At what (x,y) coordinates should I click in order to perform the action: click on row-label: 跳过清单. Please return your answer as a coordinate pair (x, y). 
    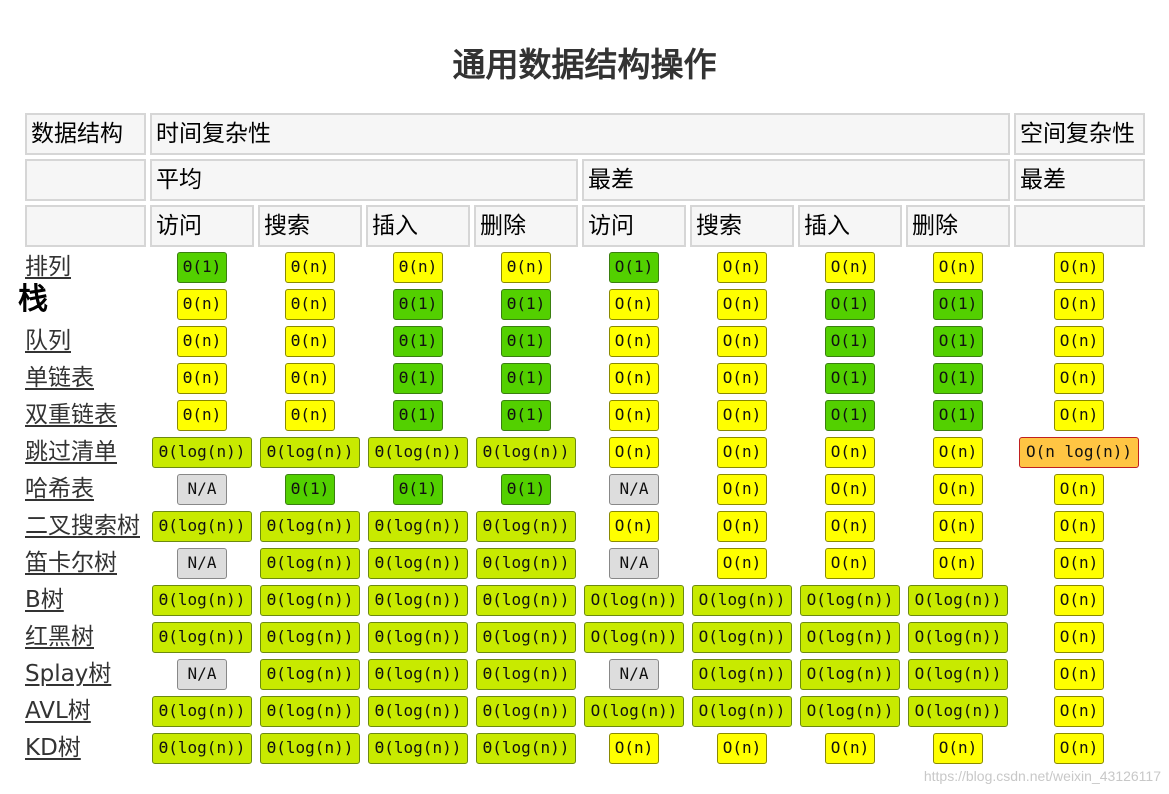
    Looking at the image, I should click on (71, 452).